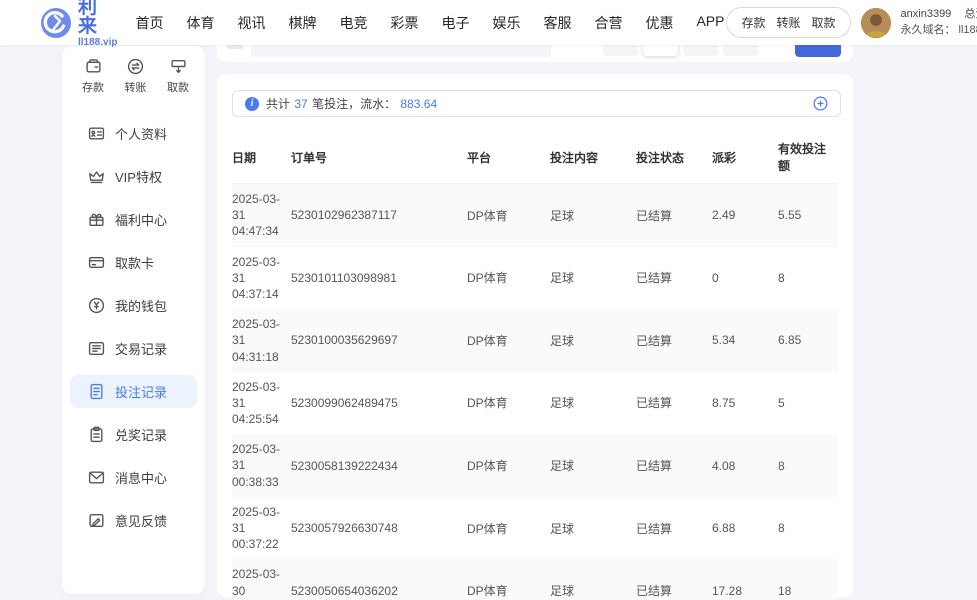 This screenshot has height=600, width=977. What do you see at coordinates (404, 23) in the screenshot?
I see `nav-item: 彩票` at bounding box center [404, 23].